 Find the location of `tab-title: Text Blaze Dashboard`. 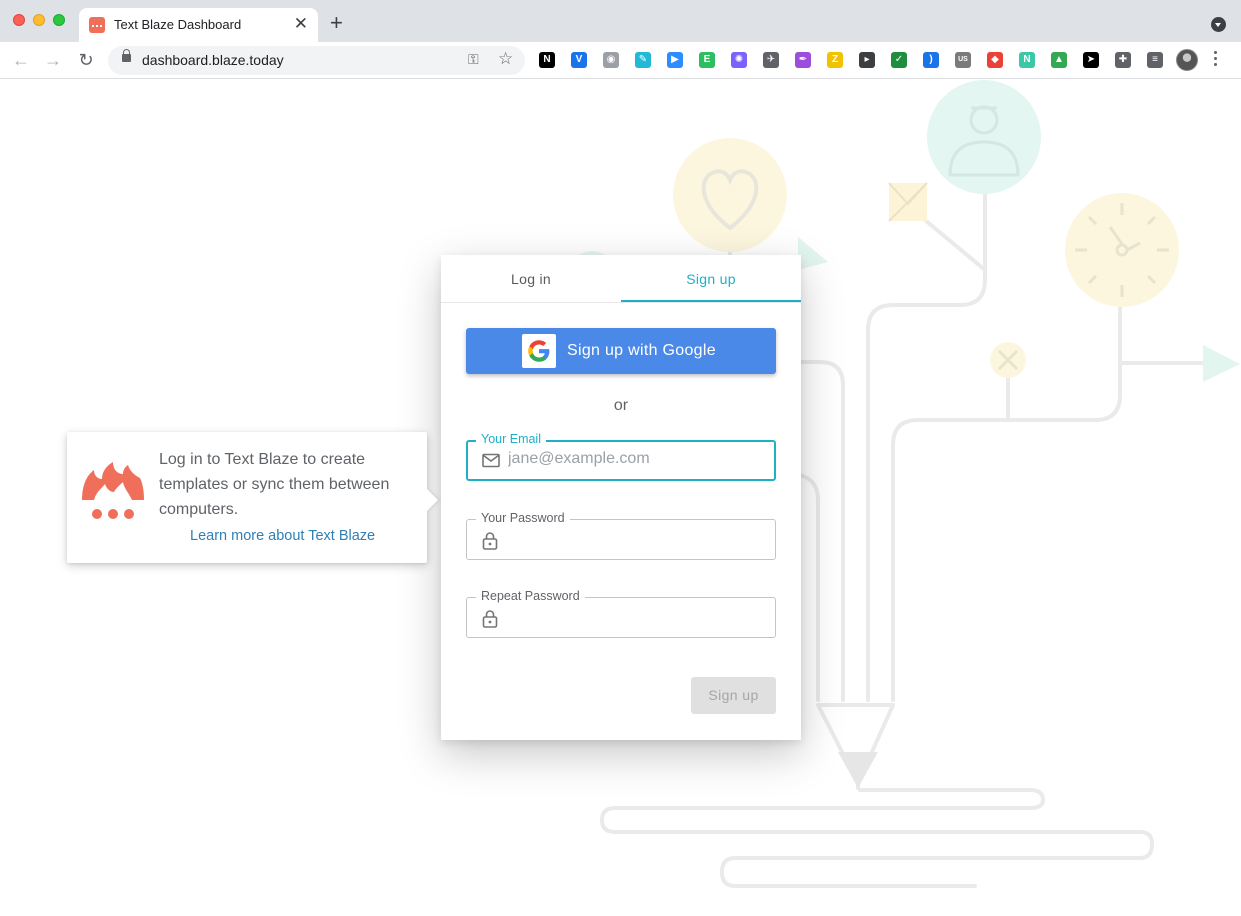

tab-title: Text Blaze Dashboard is located at coordinates (178, 24).